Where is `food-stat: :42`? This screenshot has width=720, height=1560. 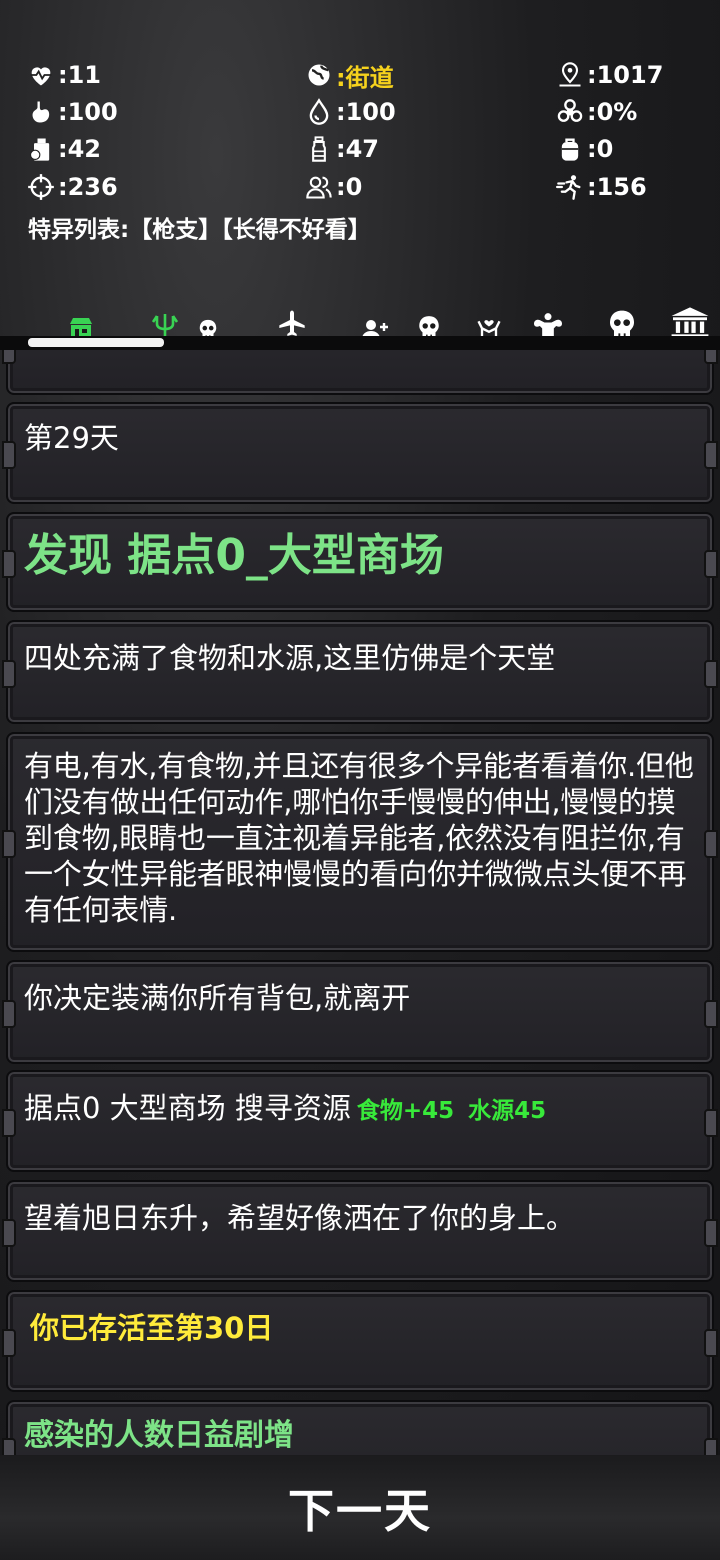 food-stat: :42 is located at coordinates (63, 149).